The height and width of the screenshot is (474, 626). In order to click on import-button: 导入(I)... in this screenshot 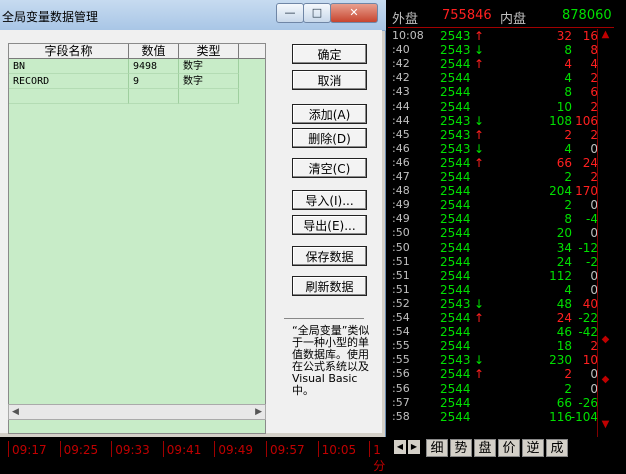, I will do `click(329, 200)`.